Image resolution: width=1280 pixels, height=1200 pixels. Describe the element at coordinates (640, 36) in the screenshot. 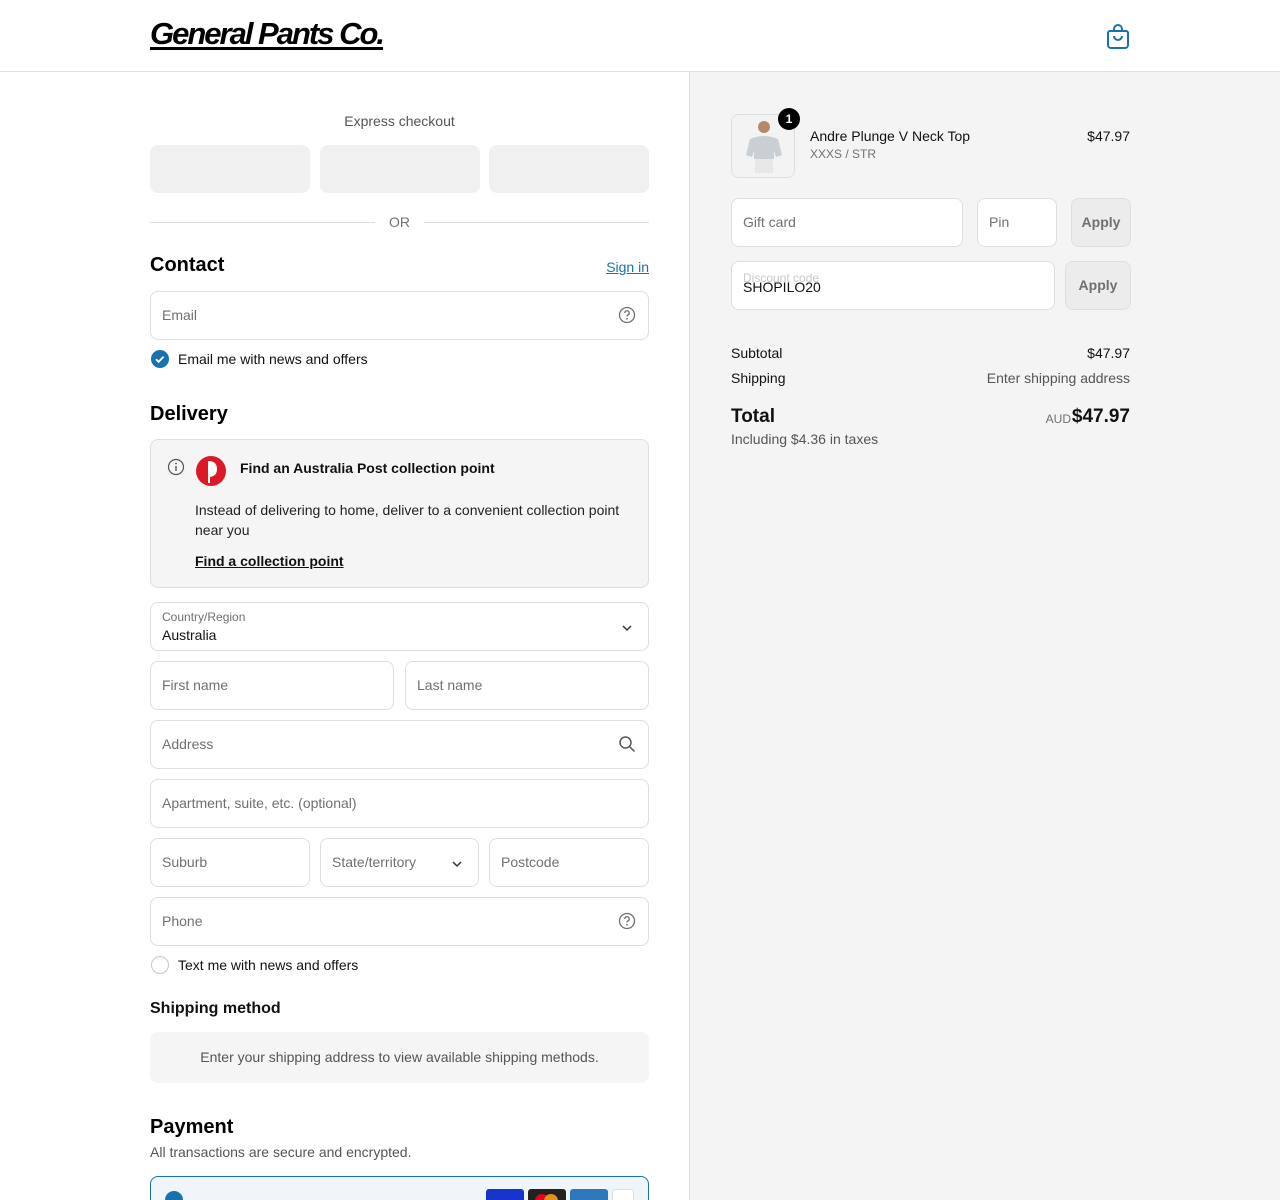

I see `header: General Pants Co.` at that location.